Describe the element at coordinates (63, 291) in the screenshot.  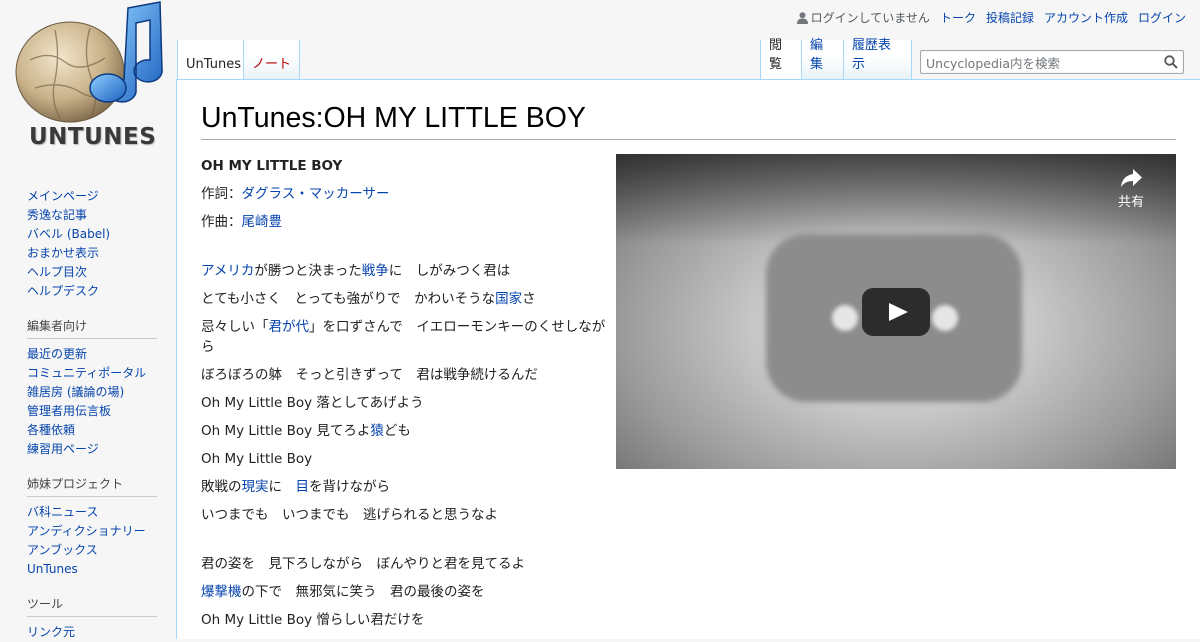
I see `sidebar-item-helpdesk: ヘルプデスク` at that location.